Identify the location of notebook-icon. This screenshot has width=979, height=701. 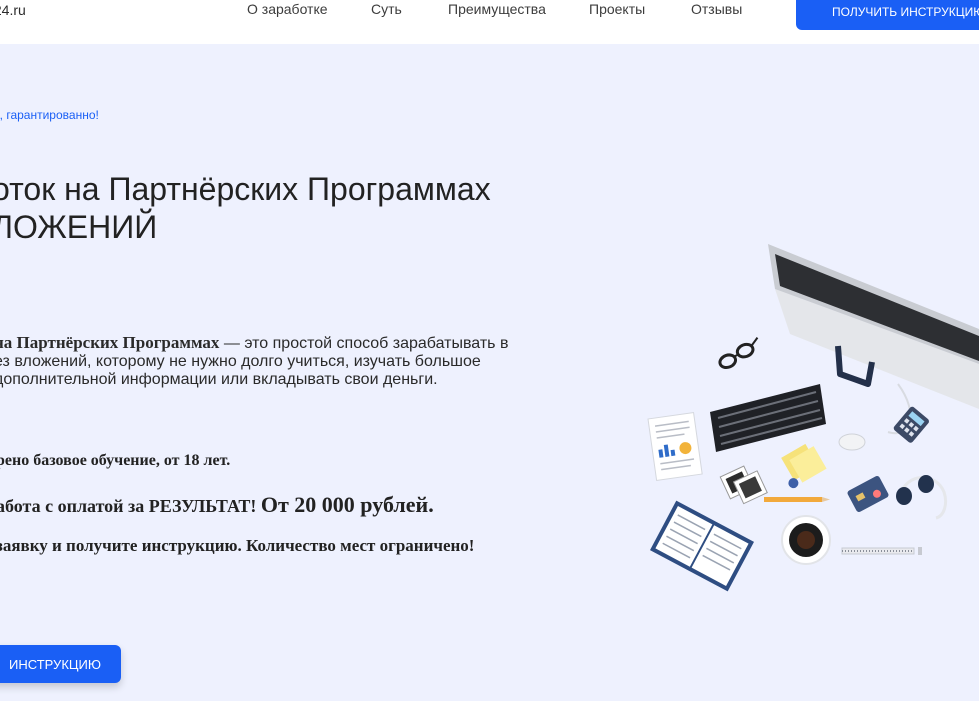
(702, 546).